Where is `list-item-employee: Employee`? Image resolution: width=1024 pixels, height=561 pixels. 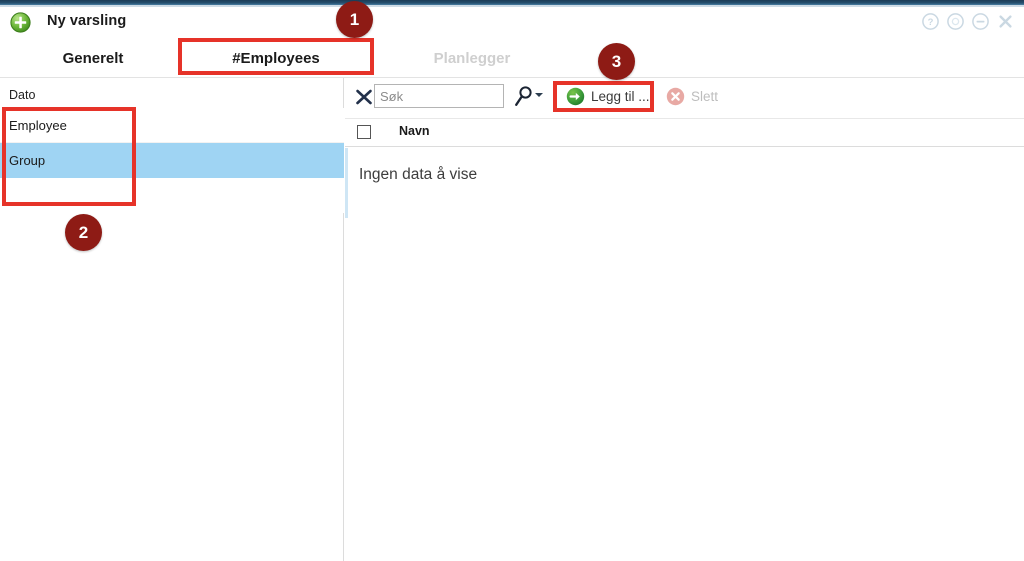
list-item-employee: Employee is located at coordinates (172, 125).